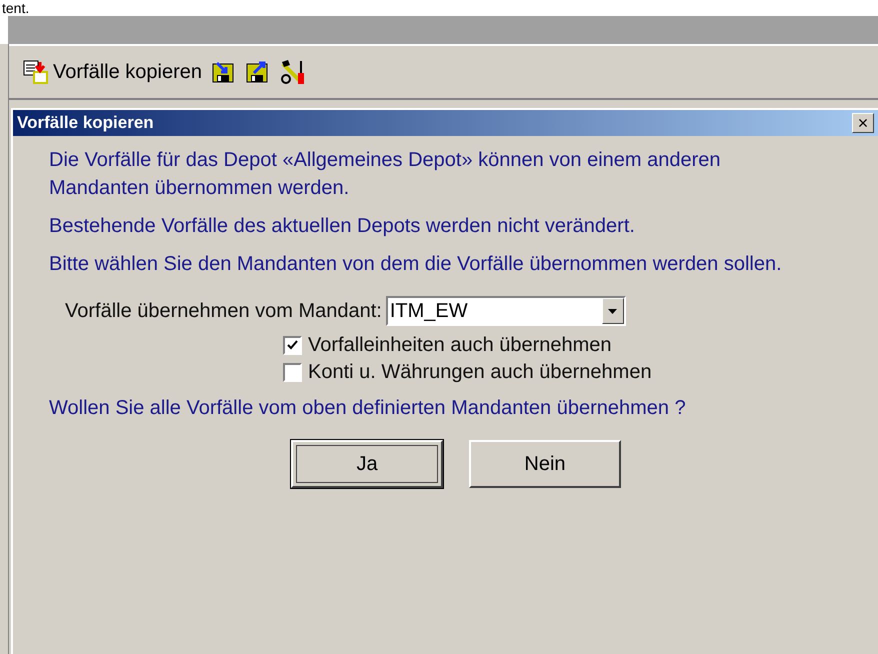  What do you see at coordinates (506, 311) in the screenshot?
I see `mandant-dropdown: ITM_EW` at bounding box center [506, 311].